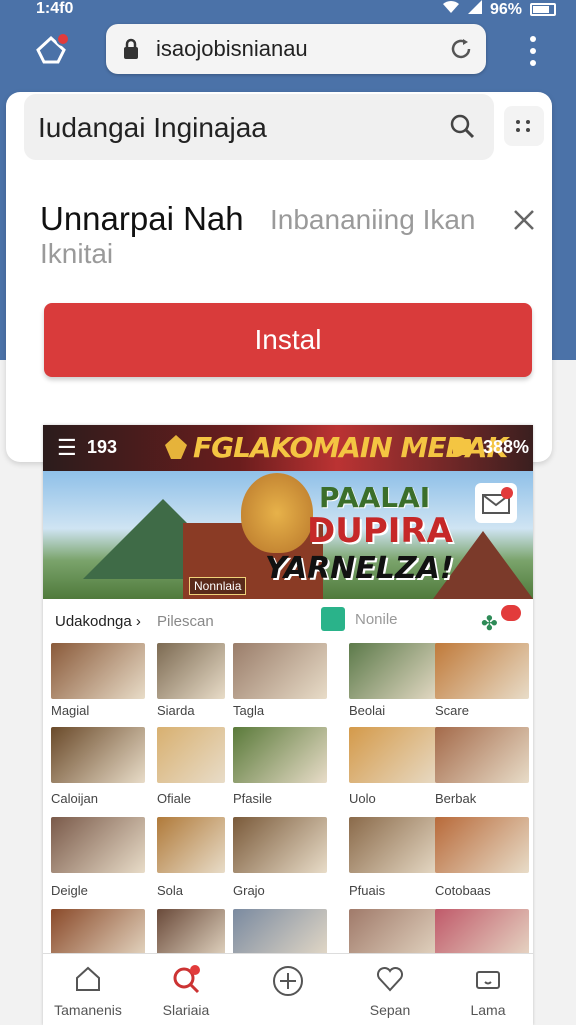 The width and height of the screenshot is (576, 1025). What do you see at coordinates (375, 497) in the screenshot?
I see `hero-line1: PAALAI` at bounding box center [375, 497].